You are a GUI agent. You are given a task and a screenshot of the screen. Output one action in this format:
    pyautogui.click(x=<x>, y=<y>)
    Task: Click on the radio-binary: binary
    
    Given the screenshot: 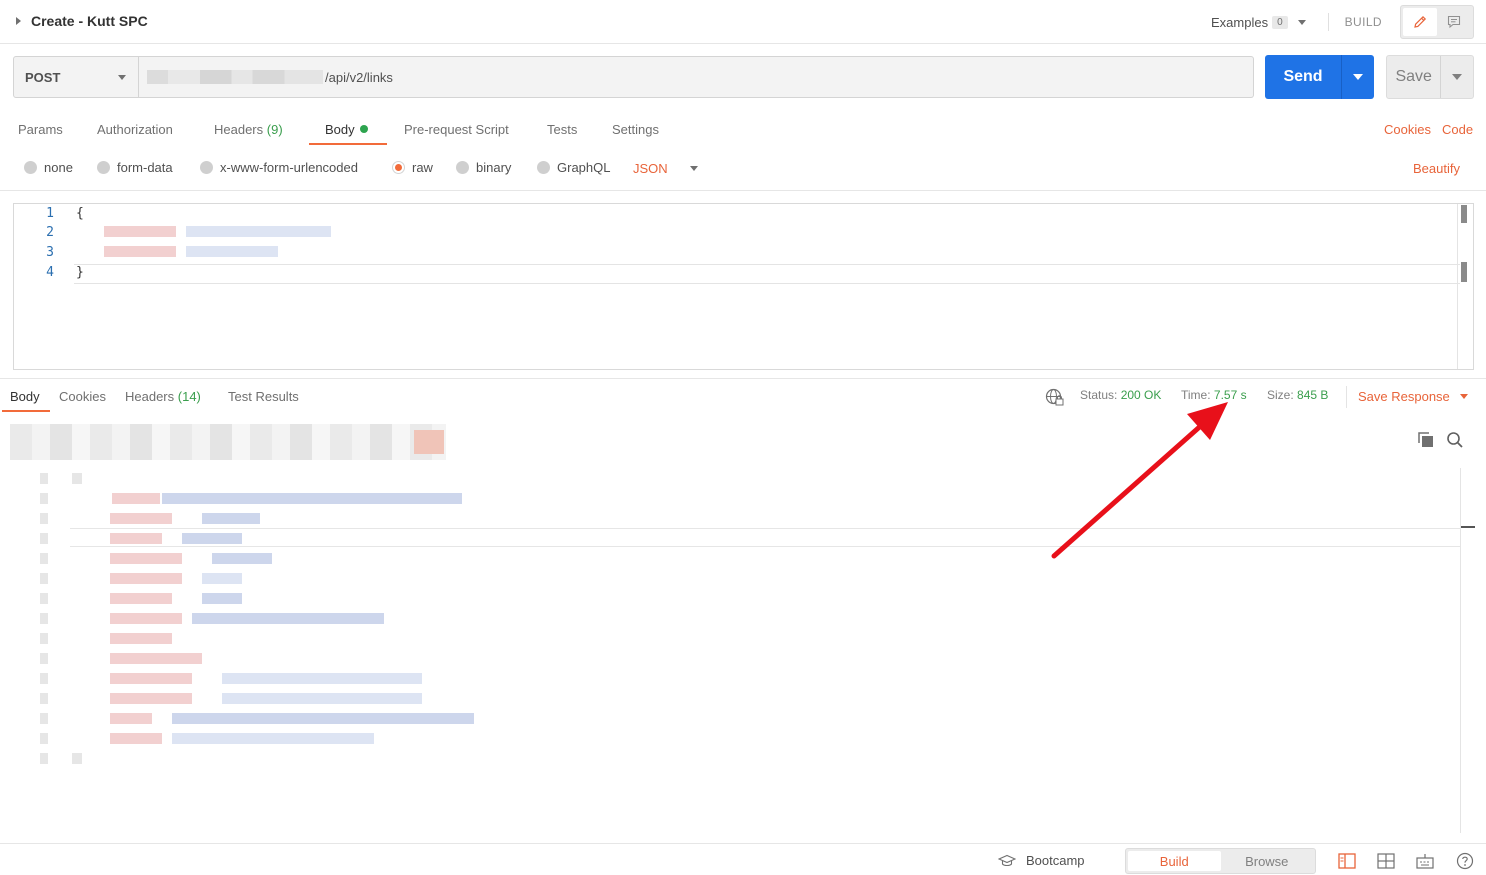 What is the action you would take?
    pyautogui.click(x=483, y=167)
    